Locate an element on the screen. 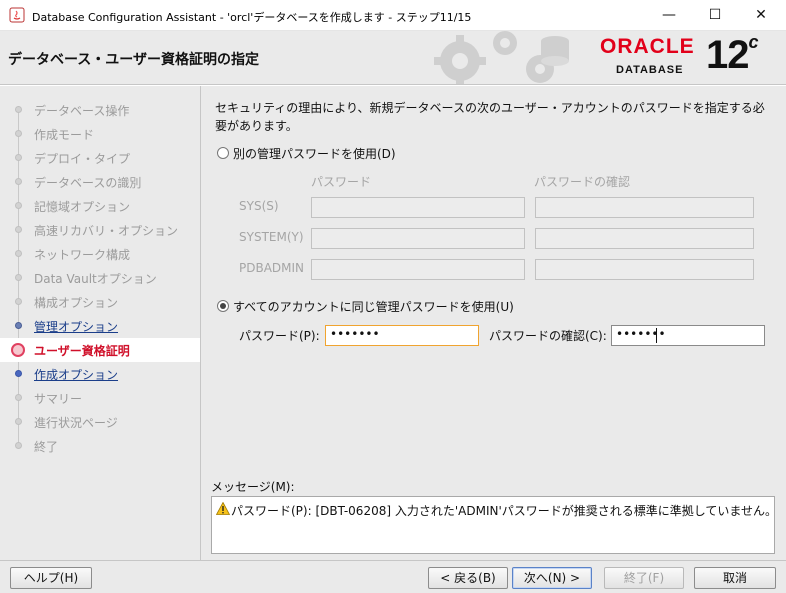 Image resolution: width=786 pixels, height=593 pixels. same-confirm-field-label: パスワードの確認(C): is located at coordinates (548, 336).